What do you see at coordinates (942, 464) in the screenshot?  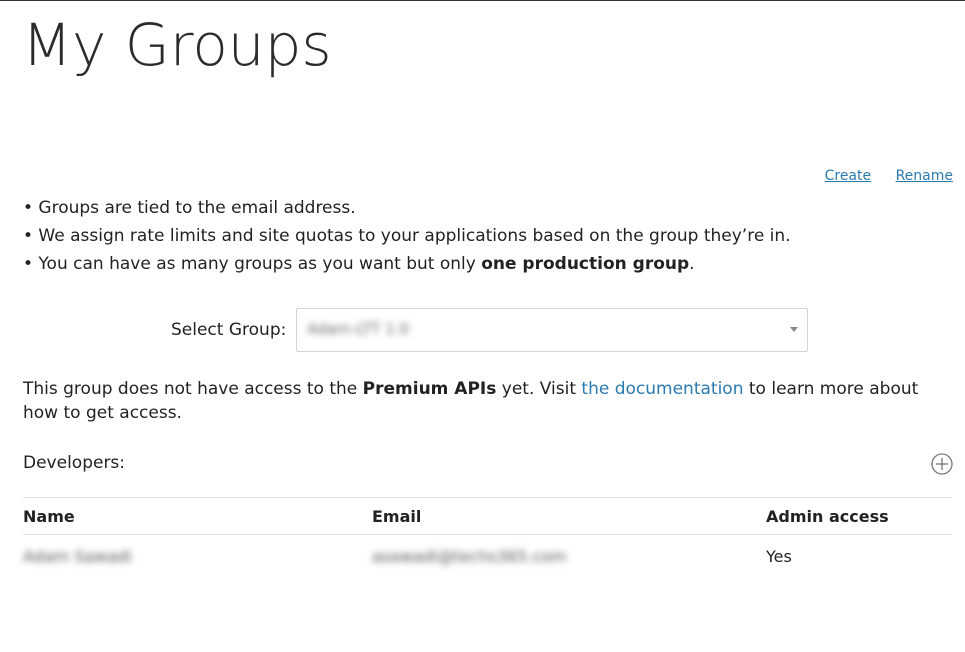 I see `plus-circle-icon` at bounding box center [942, 464].